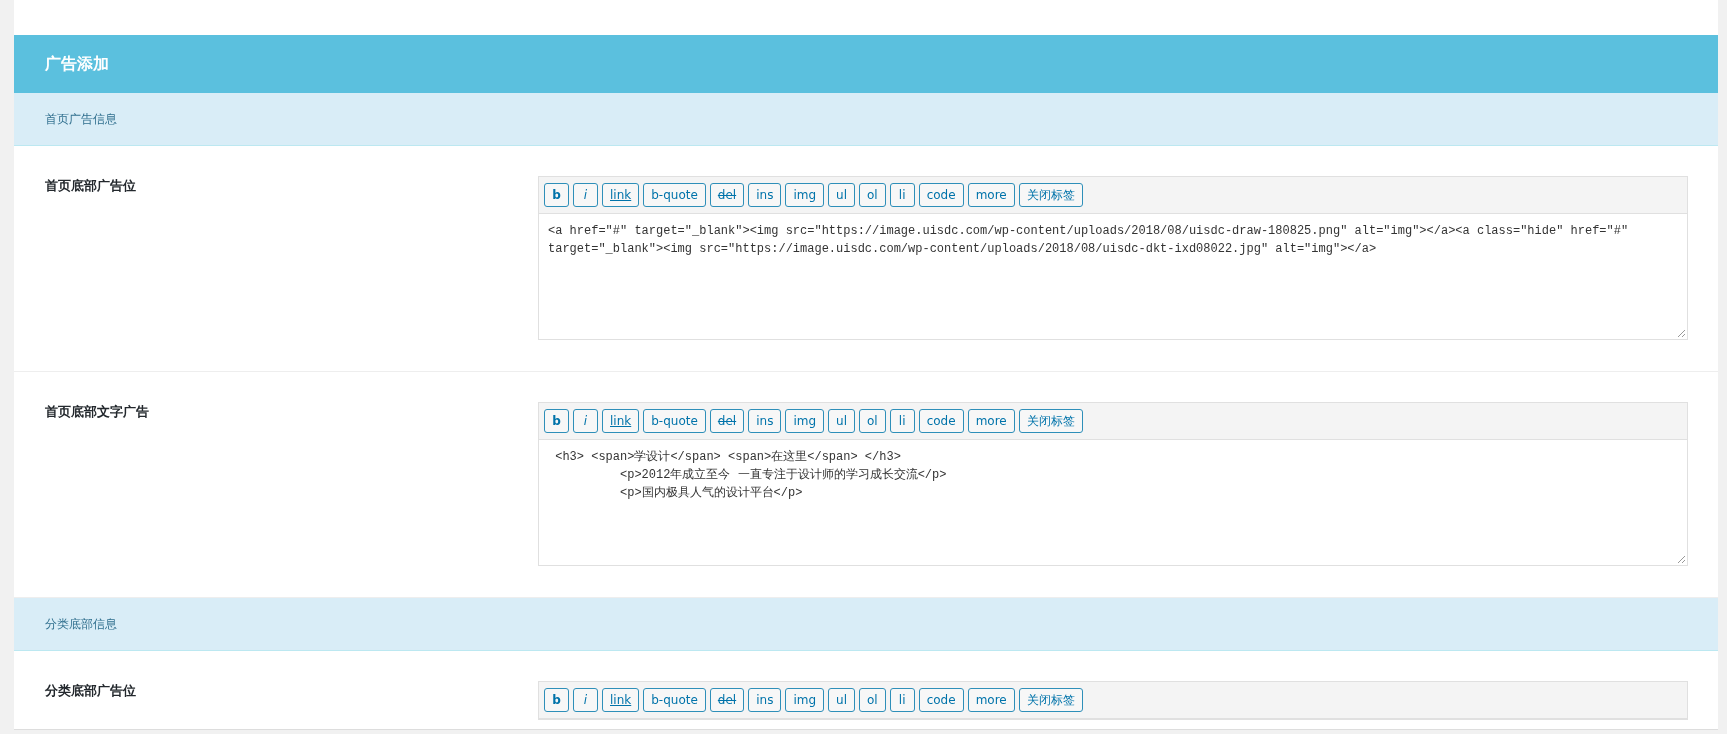 This screenshot has height=734, width=1727. Describe the element at coordinates (97, 412) in the screenshot. I see `field-label: 首页底部文字广告` at that location.